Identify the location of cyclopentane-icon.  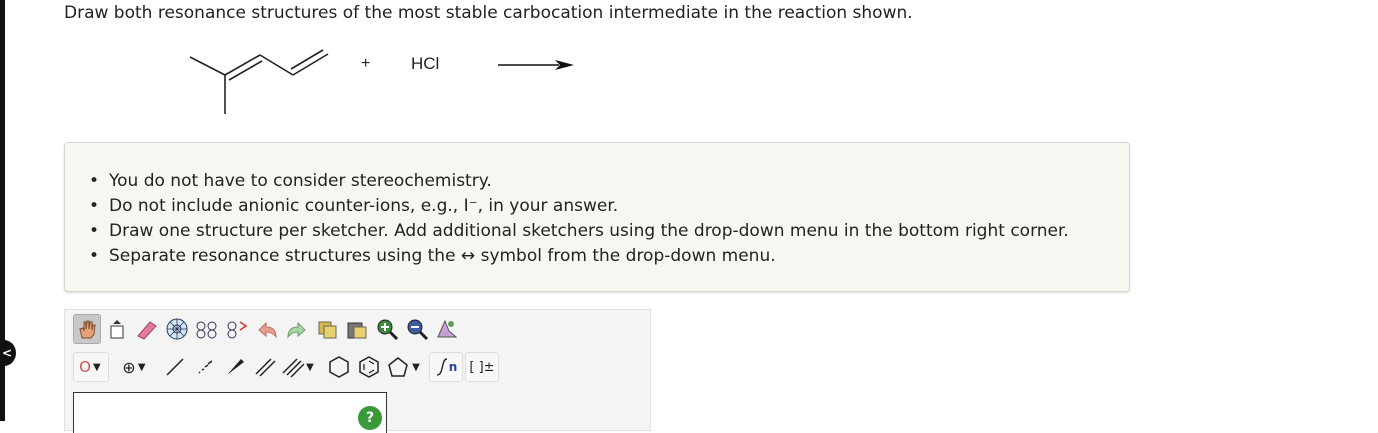
(398, 367).